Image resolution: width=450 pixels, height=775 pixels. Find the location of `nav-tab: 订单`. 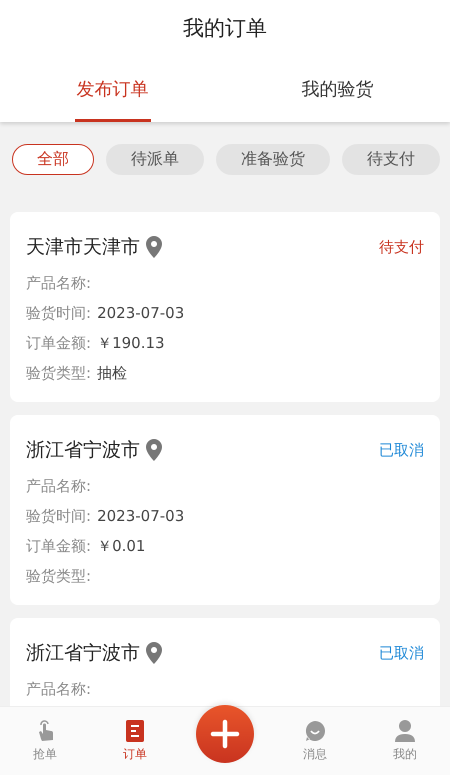

nav-tab: 订单 is located at coordinates (135, 741).